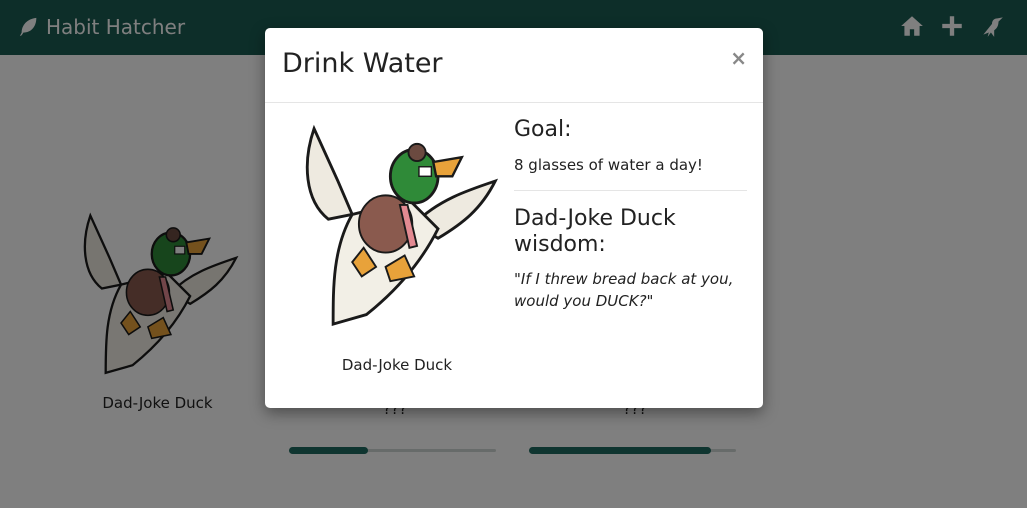 The image size is (1027, 508). I want to click on duck-name: Dad-Joke Duck, so click(397, 365).